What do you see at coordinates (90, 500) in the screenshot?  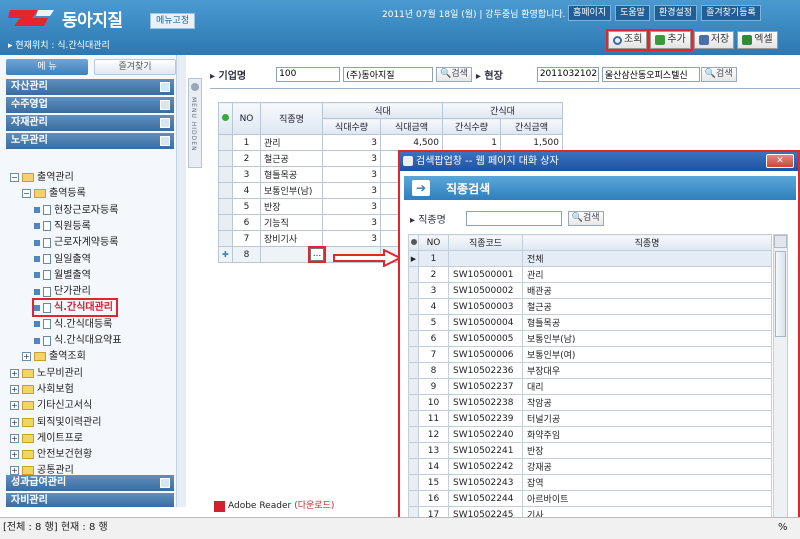 I see `section-equipment: 자비관리` at bounding box center [90, 500].